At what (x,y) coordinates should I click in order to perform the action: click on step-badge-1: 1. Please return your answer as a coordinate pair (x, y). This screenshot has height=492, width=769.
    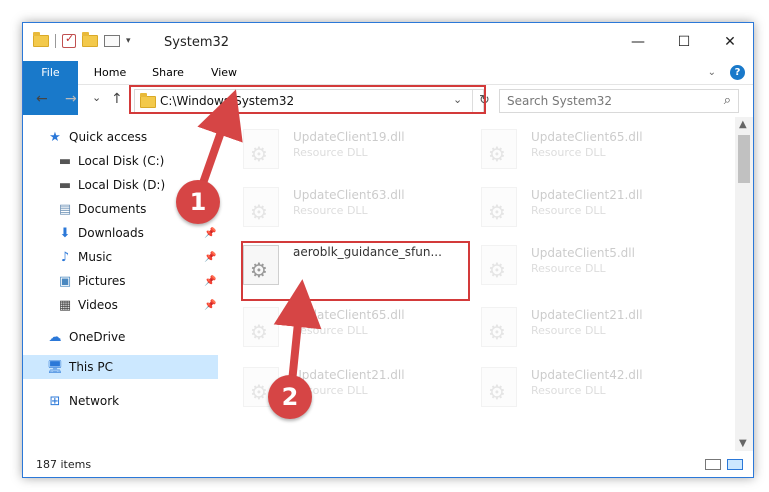
    Looking at the image, I should click on (198, 202).